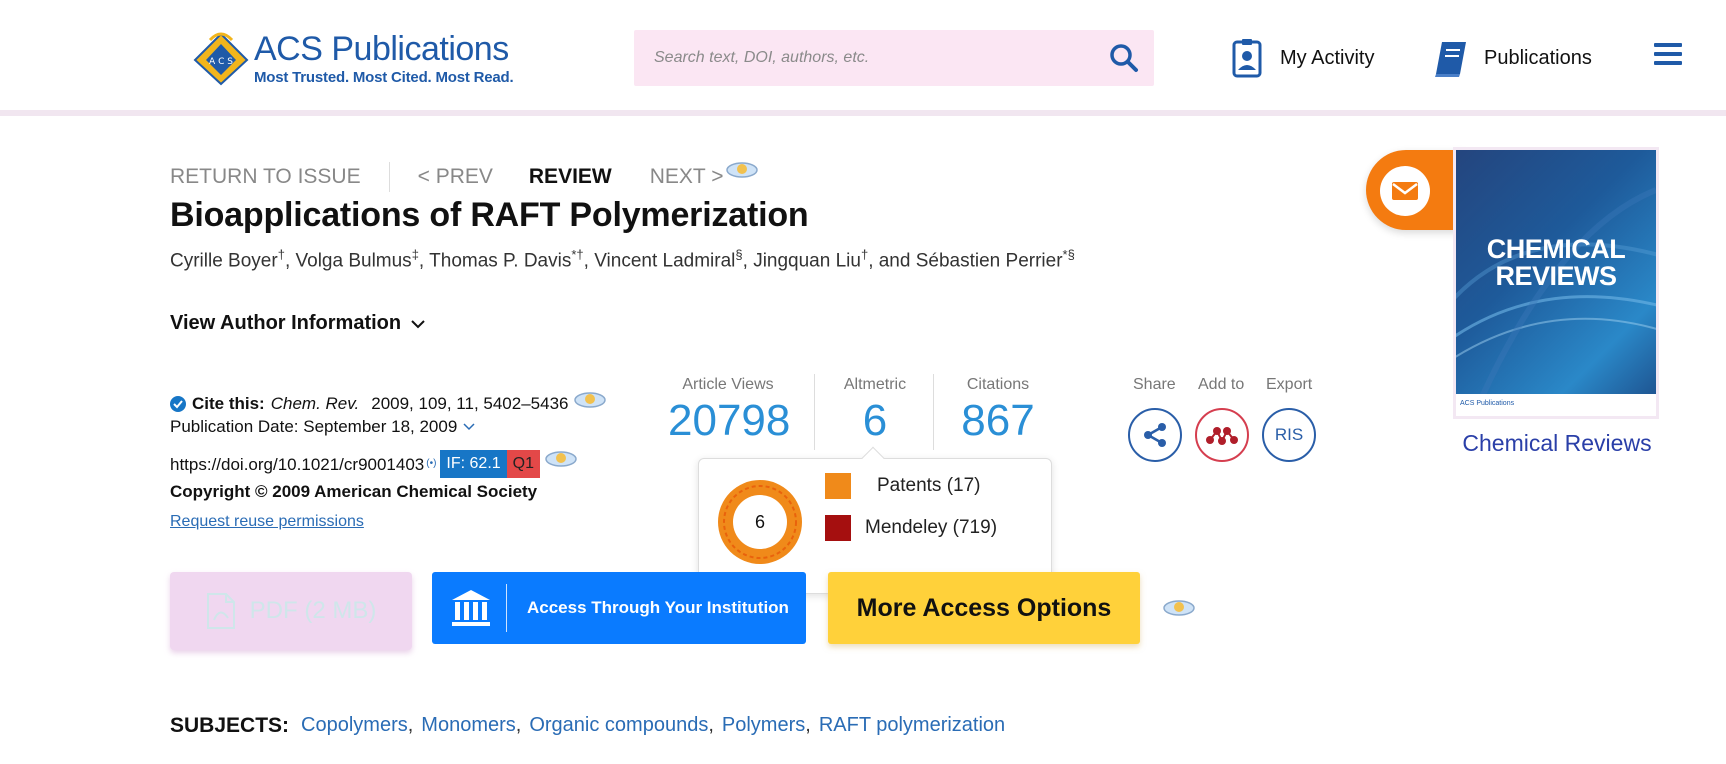  I want to click on subject-link: Monomers, so click(468, 726).